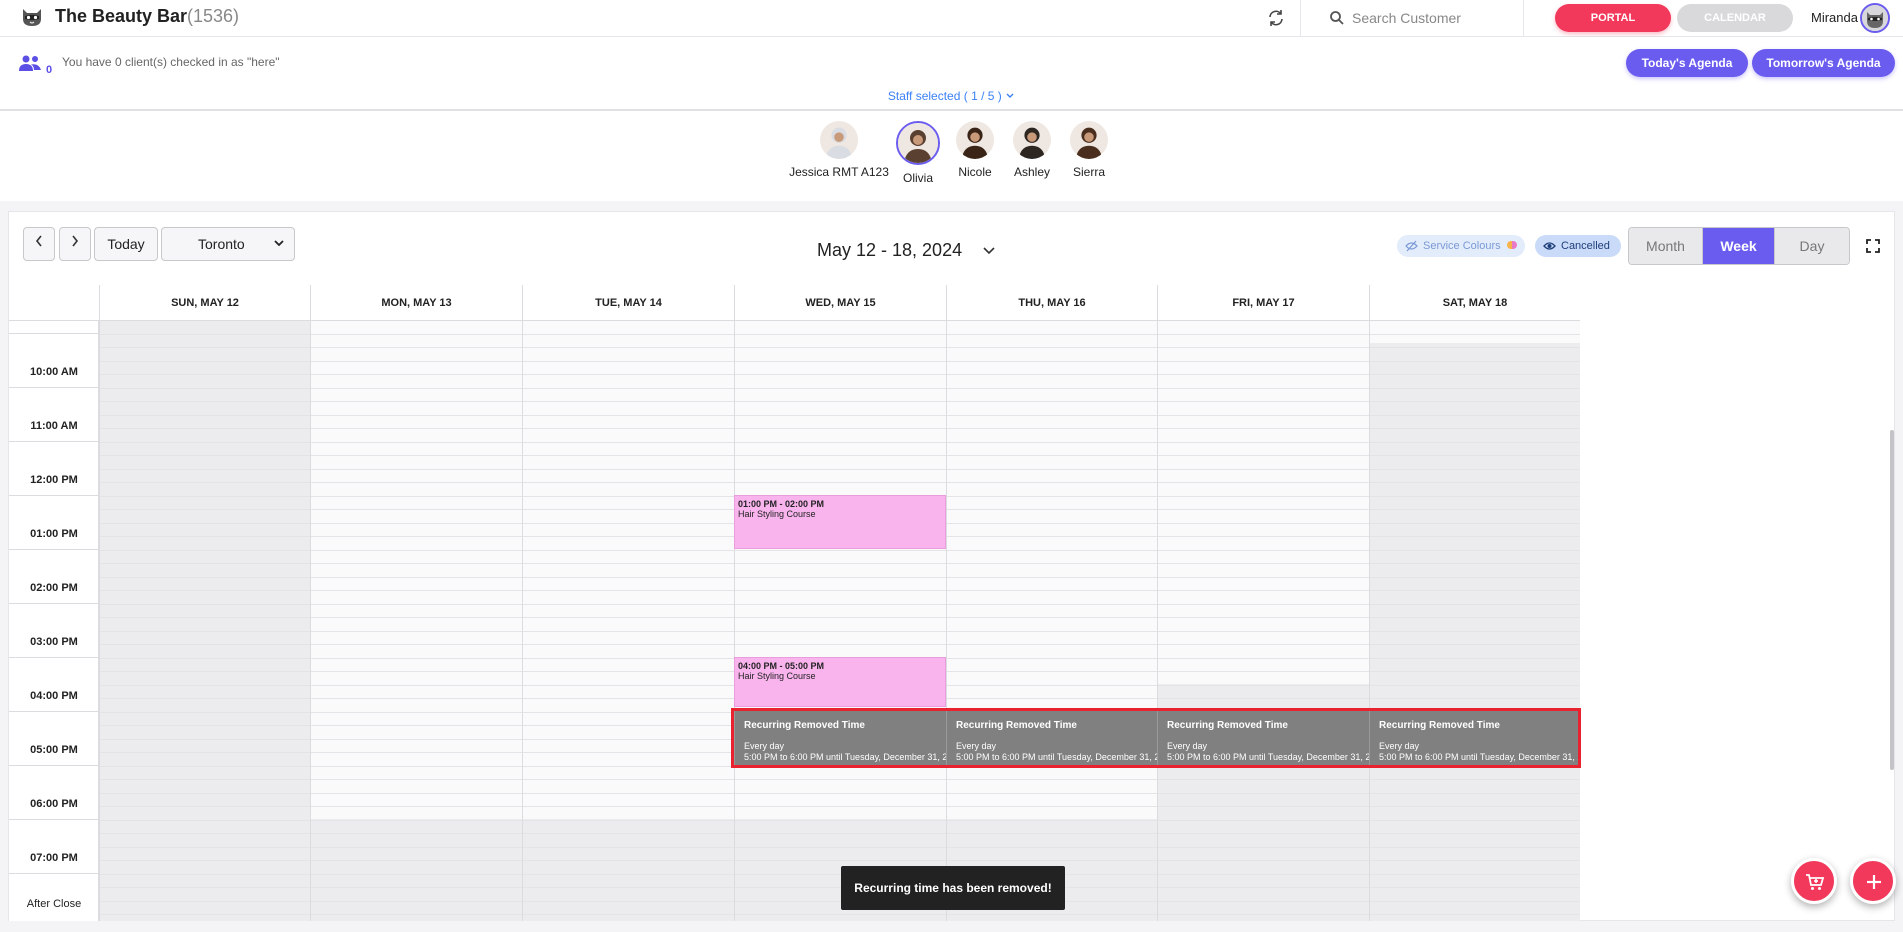 The width and height of the screenshot is (1903, 932). What do you see at coordinates (840, 682) in the screenshot?
I see `appointment-event: 04:00 PM - 05:00 PM Hair Styling Course` at bounding box center [840, 682].